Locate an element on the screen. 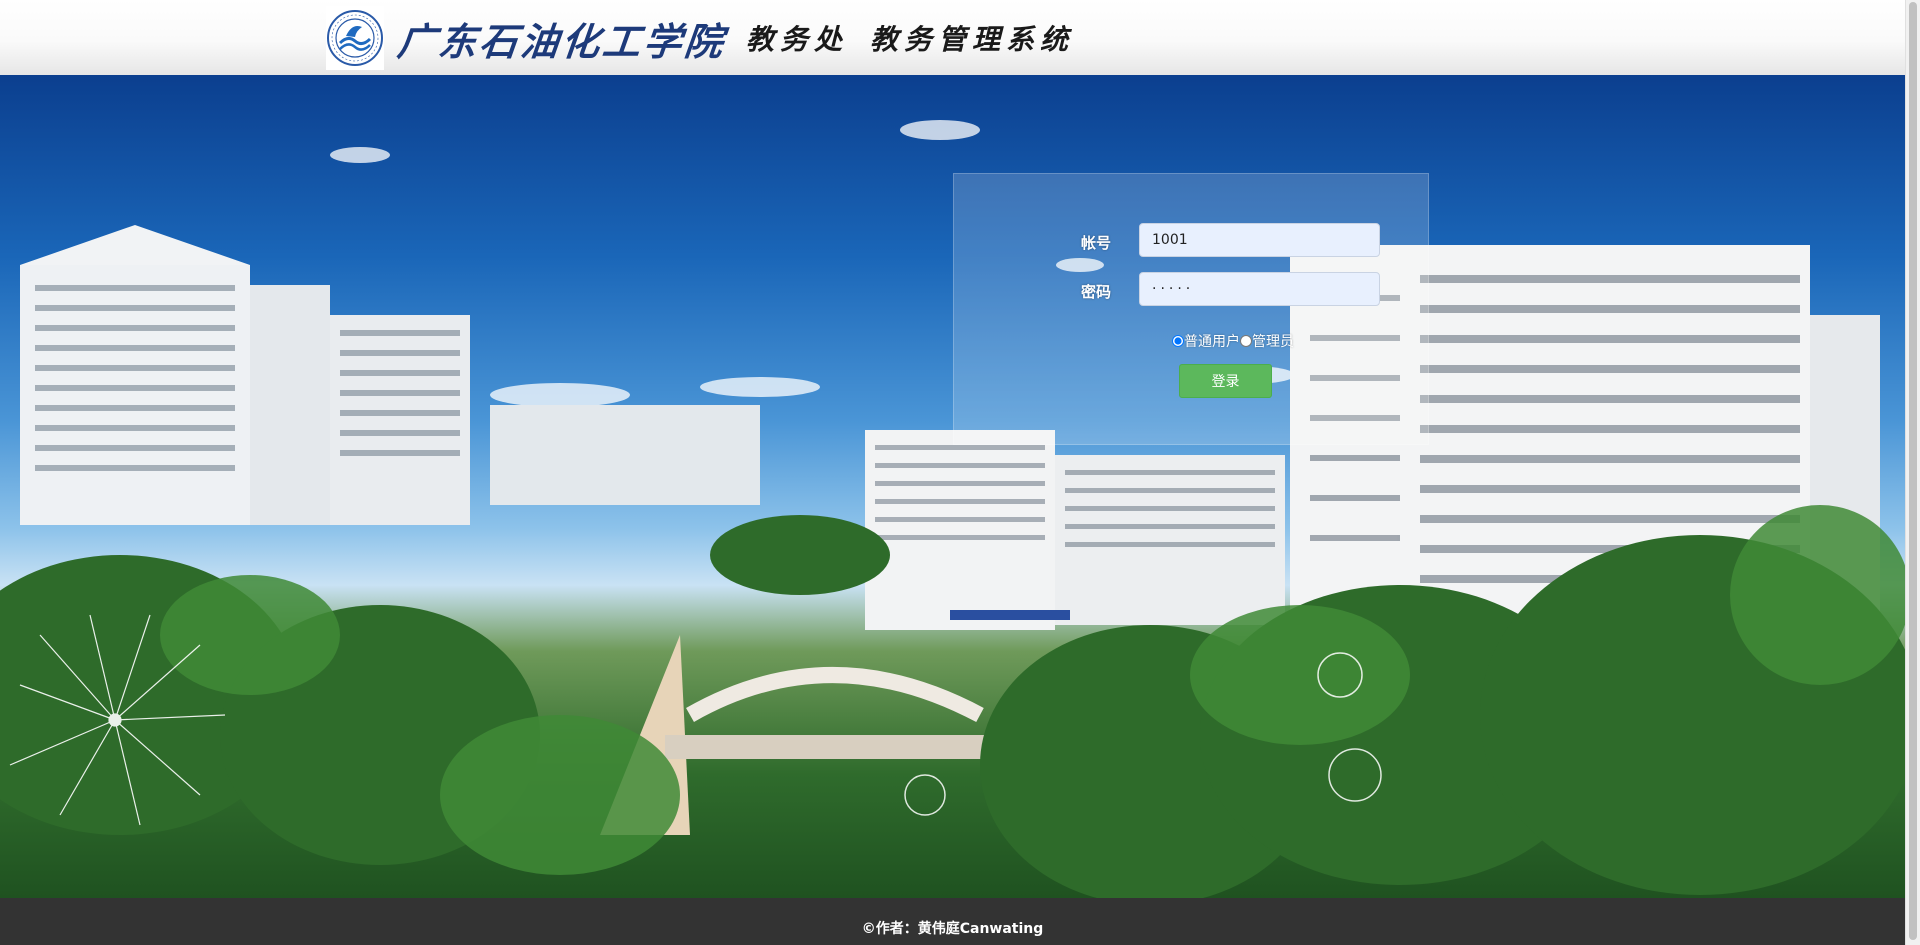 The width and height of the screenshot is (1920, 945). school-logo-banner: 广东石油化工学院 教务处 教务管理系统 is located at coordinates (697, 38).